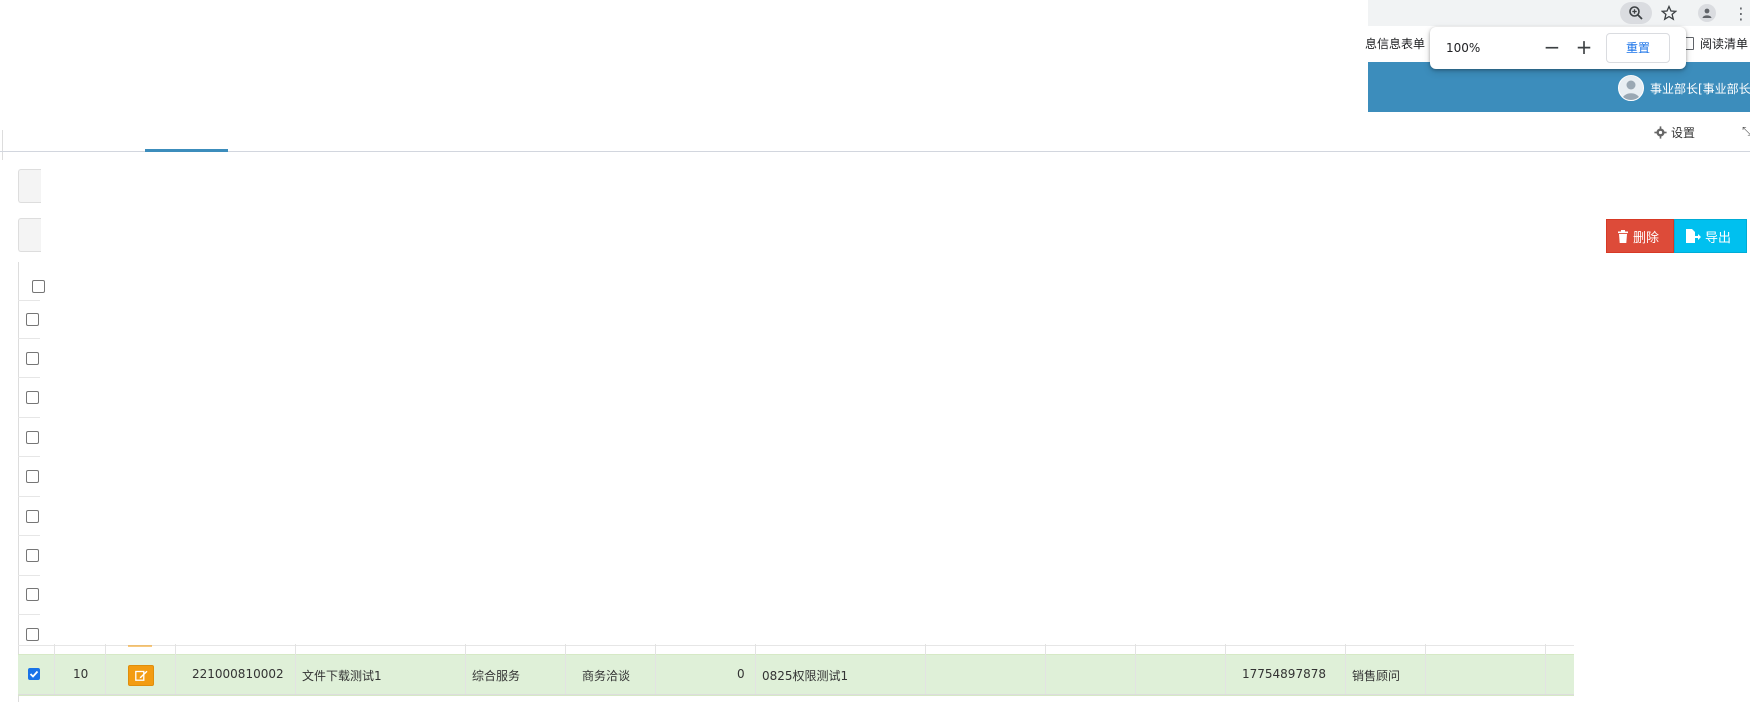 The height and width of the screenshot is (702, 1750). What do you see at coordinates (238, 674) in the screenshot?
I see `cell-code: 221000810002` at bounding box center [238, 674].